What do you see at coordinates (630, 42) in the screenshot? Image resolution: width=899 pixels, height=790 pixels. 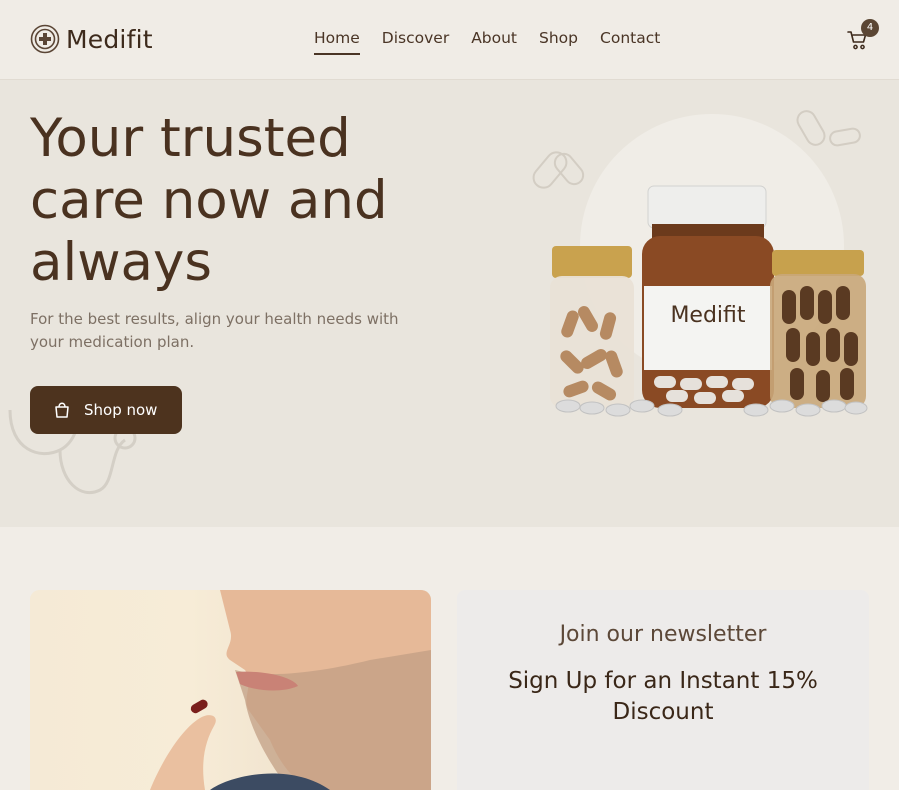 I see `nav-contact: Contact` at bounding box center [630, 42].